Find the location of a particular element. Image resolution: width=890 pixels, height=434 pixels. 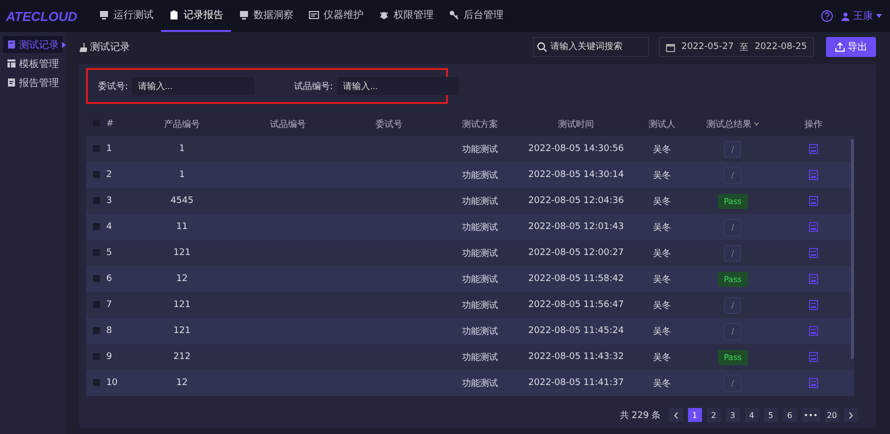

nav-tab: 记录报告 is located at coordinates (196, 16).